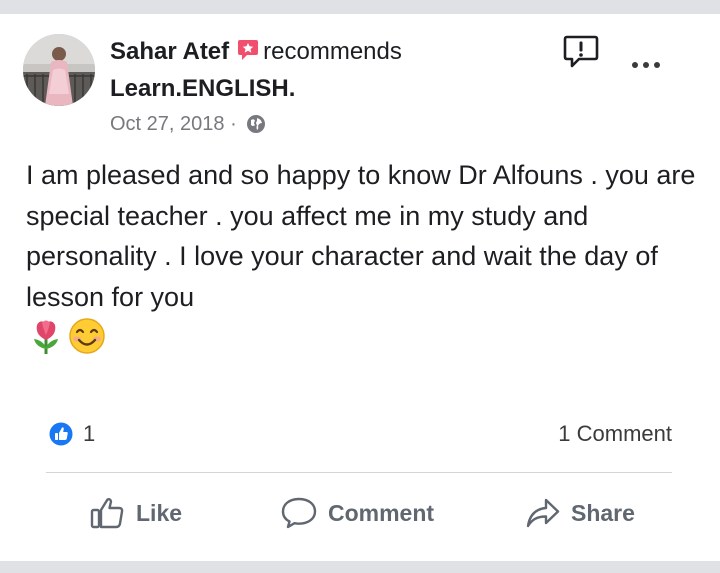 This screenshot has height=573, width=720. Describe the element at coordinates (202, 89) in the screenshot. I see `recommended-page-link: Learn.ENGLISH.` at that location.